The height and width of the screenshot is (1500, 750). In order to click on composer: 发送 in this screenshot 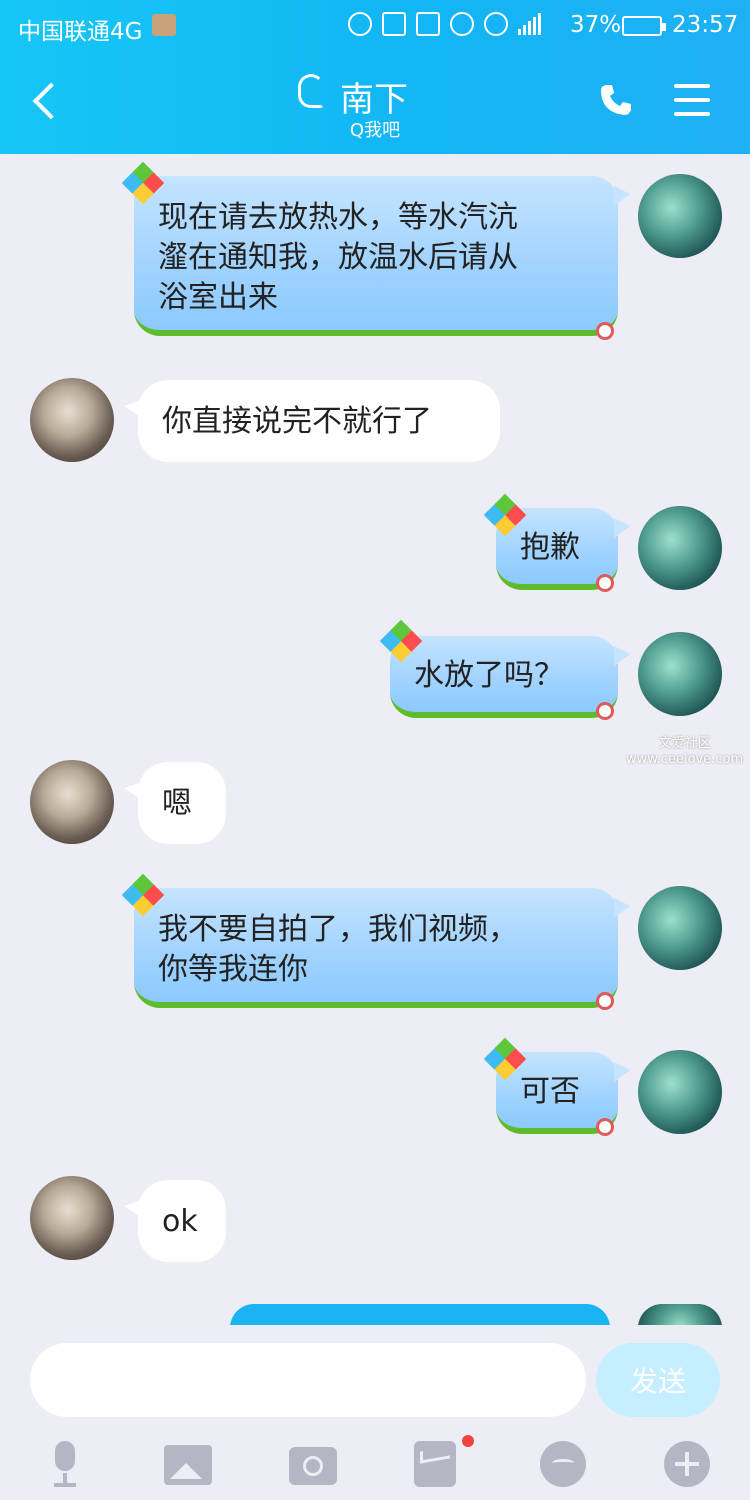, I will do `click(375, 1412)`.